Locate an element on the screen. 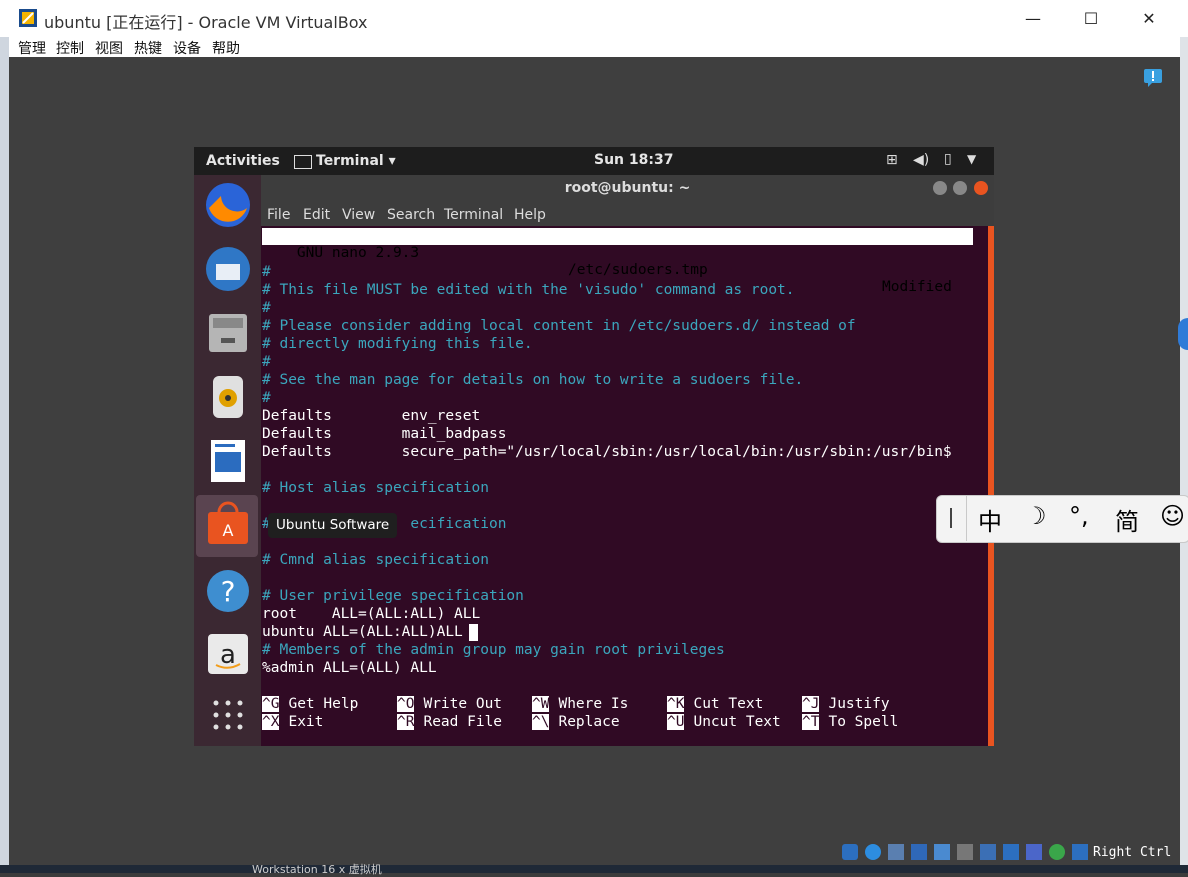 The width and height of the screenshot is (1188, 877). harddisk-icon is located at coordinates (850, 852).